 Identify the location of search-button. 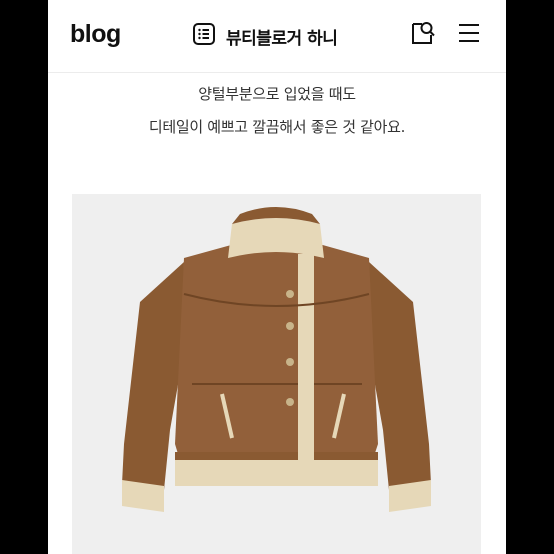
(423, 35).